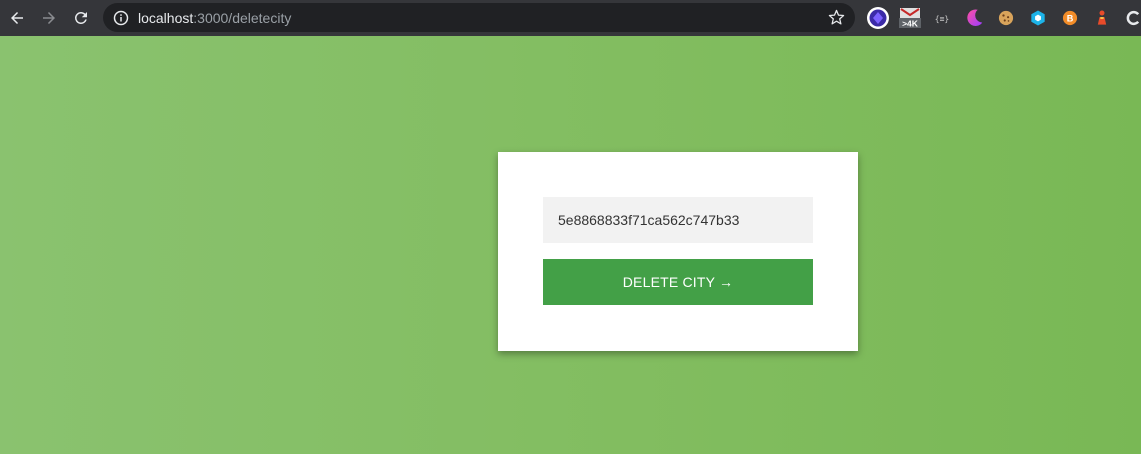 Image resolution: width=1141 pixels, height=454 pixels. I want to click on reload-icon, so click(80, 17).